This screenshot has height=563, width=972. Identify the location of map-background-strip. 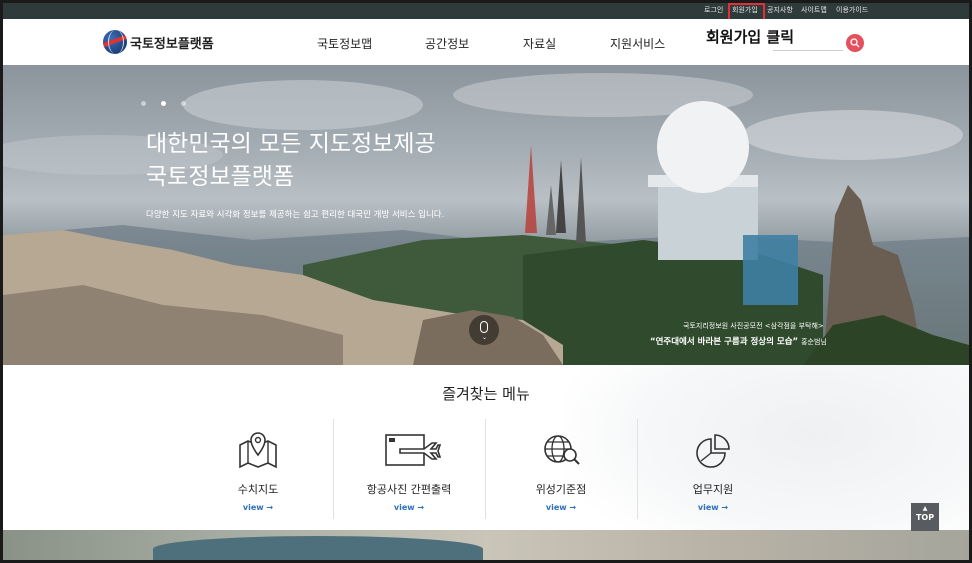
(486, 545).